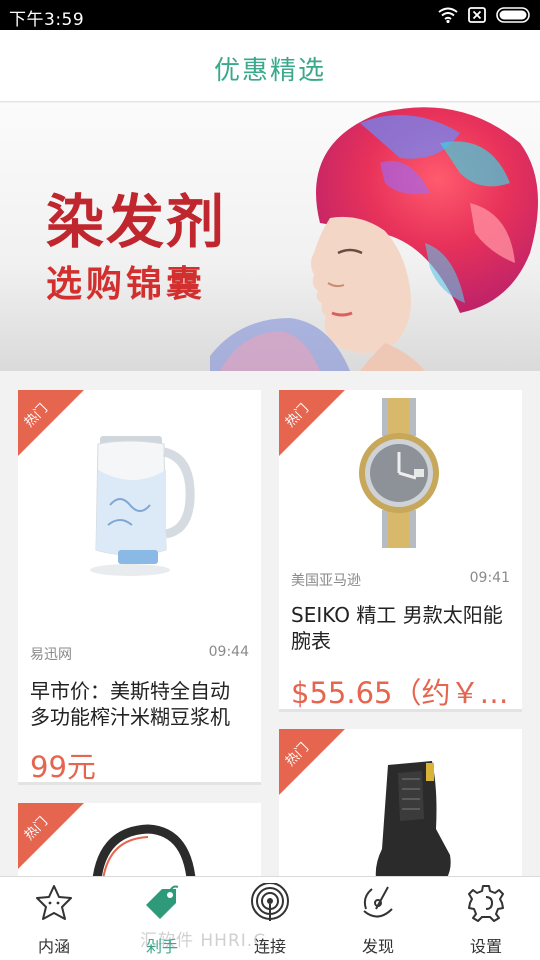 The height and width of the screenshot is (960, 540). Describe the element at coordinates (54, 902) in the screenshot. I see `star-face-icon` at that location.